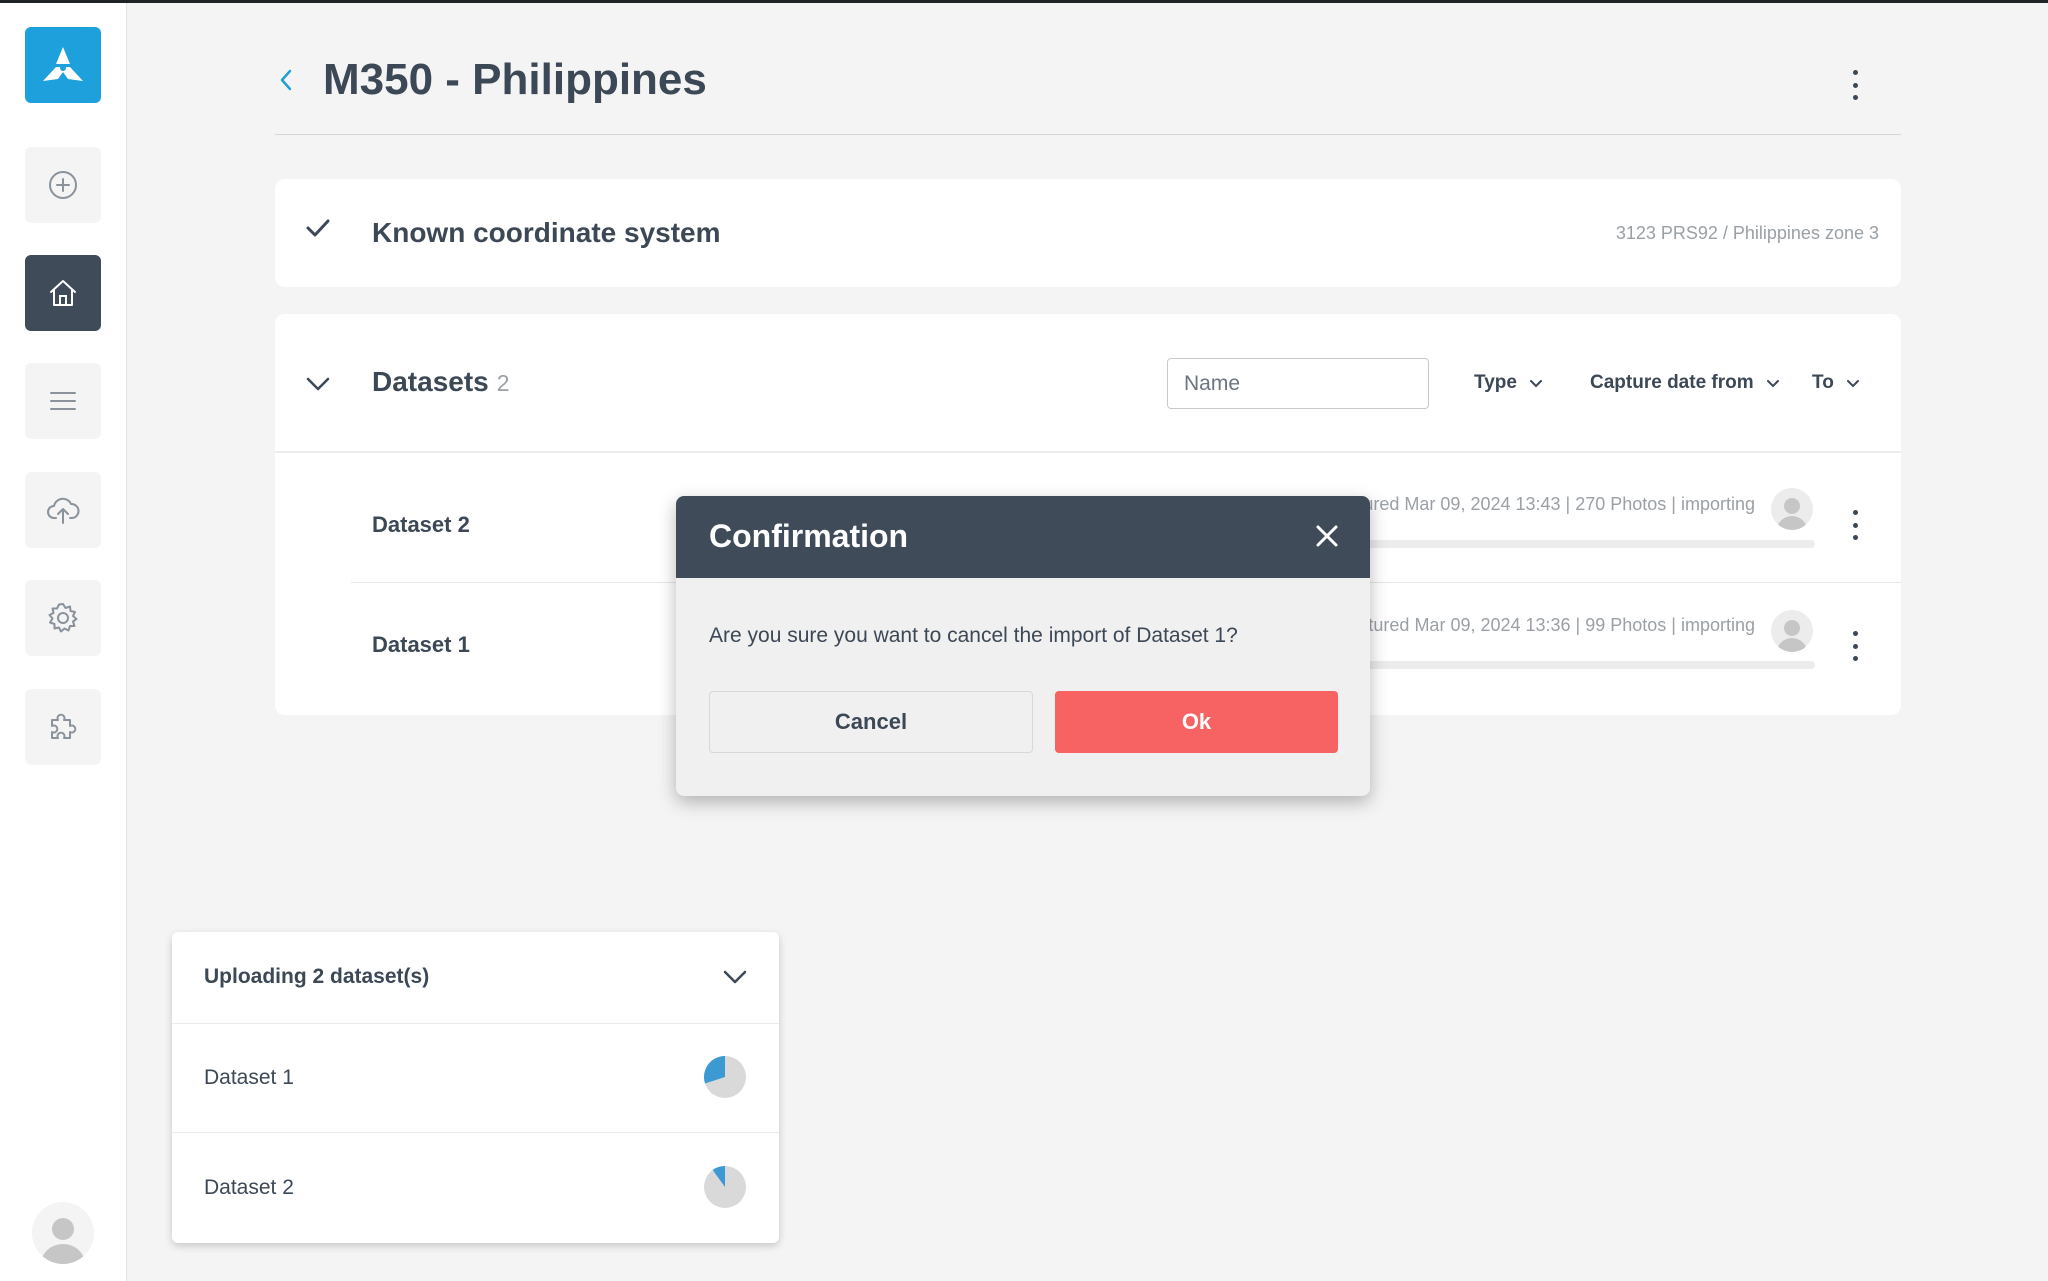  Describe the element at coordinates (421, 525) in the screenshot. I see `dataset-row-name: Dataset 2` at that location.